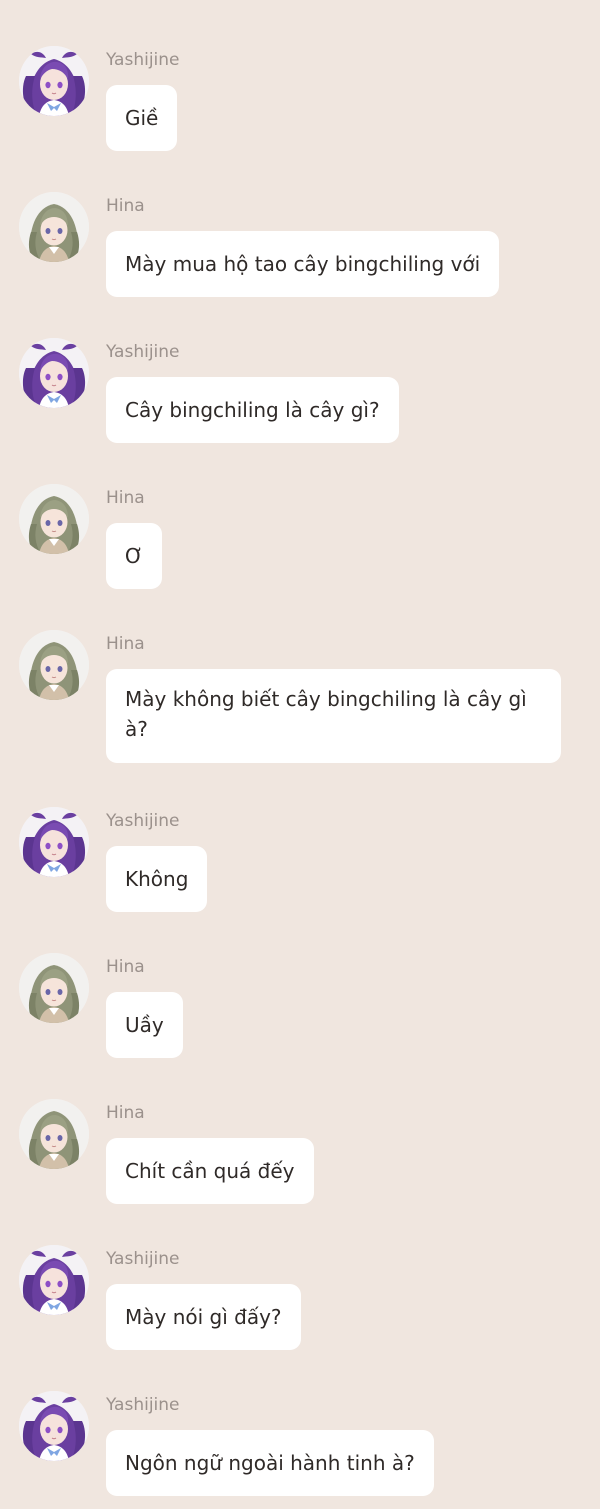 The width and height of the screenshot is (600, 1509). What do you see at coordinates (203, 1317) in the screenshot?
I see `message-bubble: Mày nói gì đấy?` at bounding box center [203, 1317].